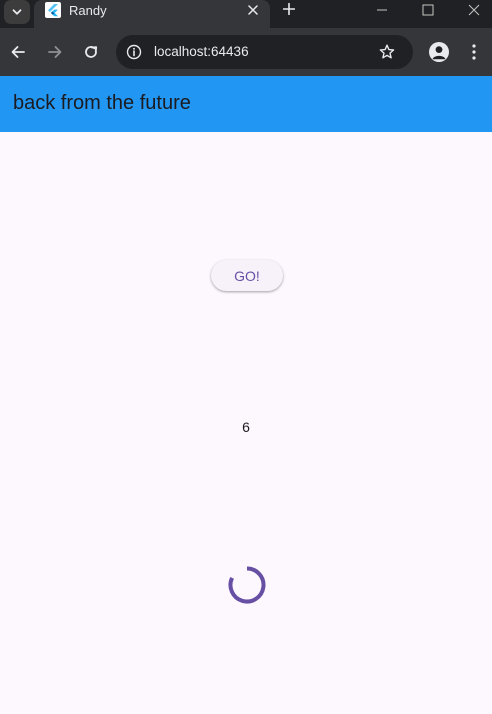 The height and width of the screenshot is (714, 492). Describe the element at coordinates (88, 10) in the screenshot. I see `tab-title: Randy` at that location.